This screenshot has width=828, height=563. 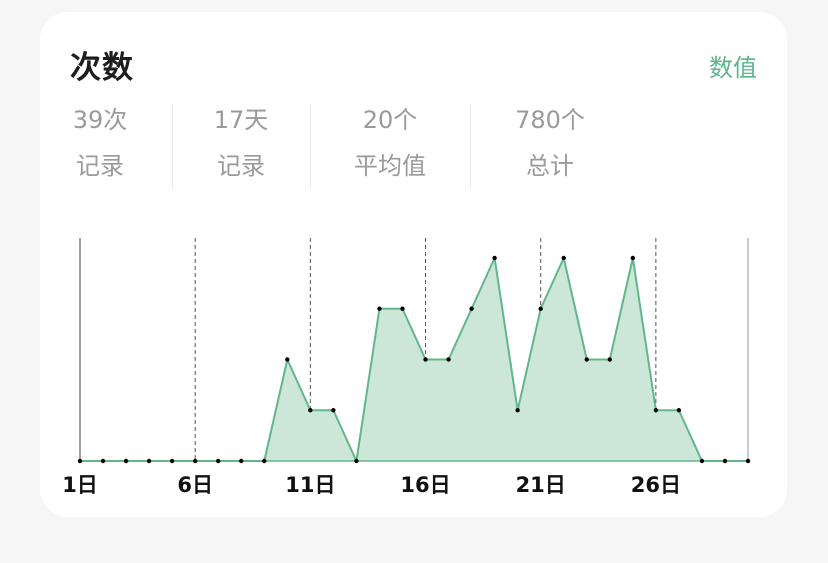 I want to click on x-tick-label: 16日, so click(x=425, y=485).